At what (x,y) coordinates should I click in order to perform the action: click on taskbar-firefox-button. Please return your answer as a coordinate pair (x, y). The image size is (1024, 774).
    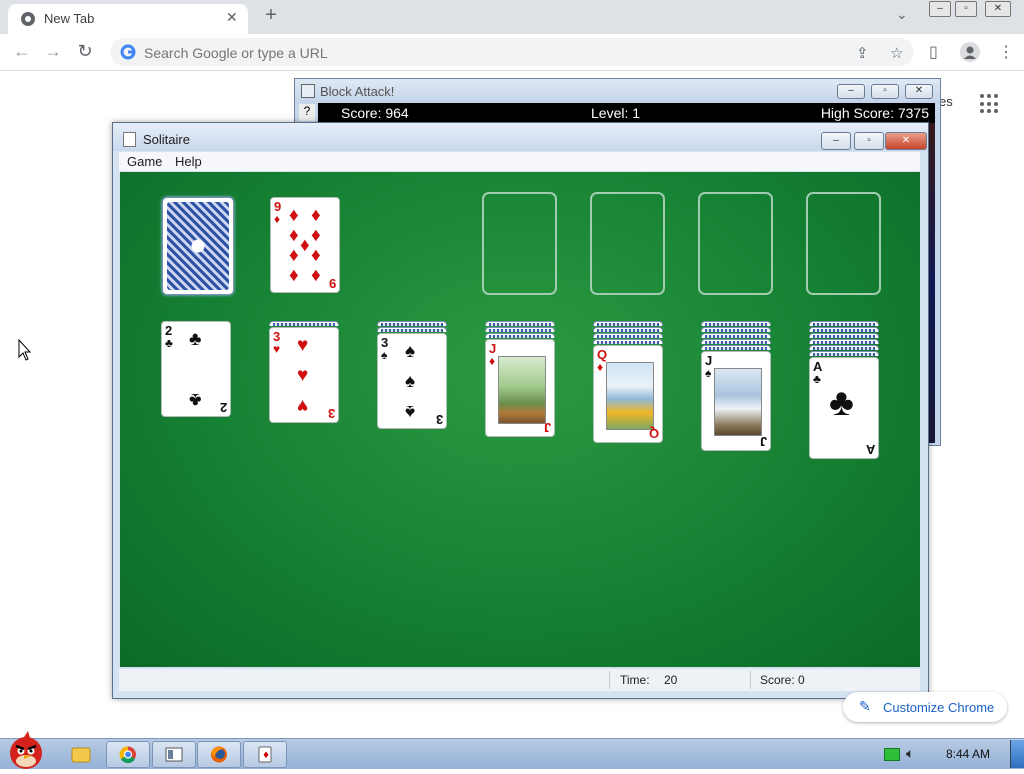
    Looking at the image, I should click on (219, 754).